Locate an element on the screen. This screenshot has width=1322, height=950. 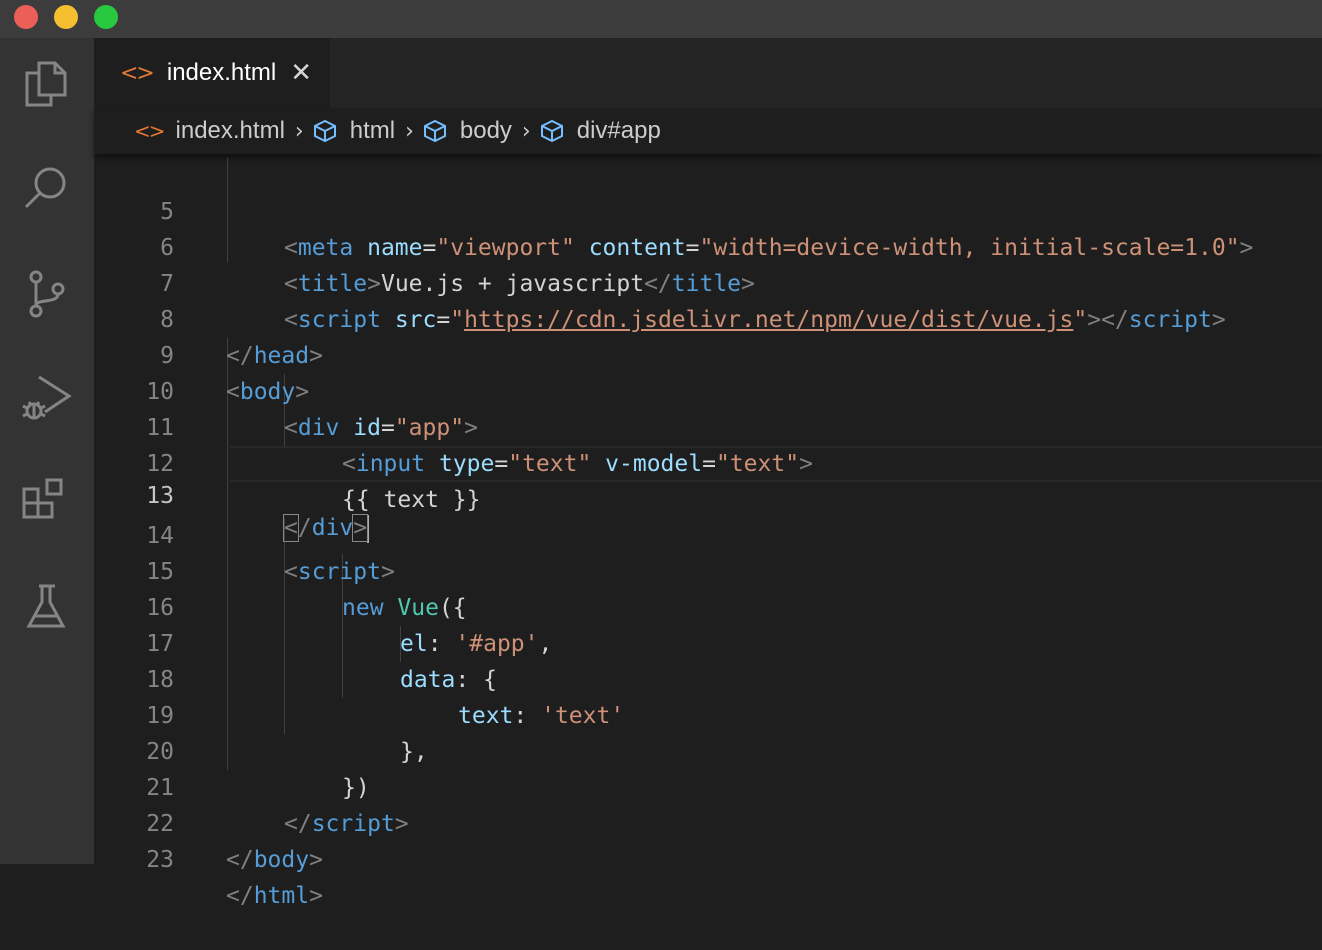
breadcrumb-item-file: index.html is located at coordinates (230, 131).